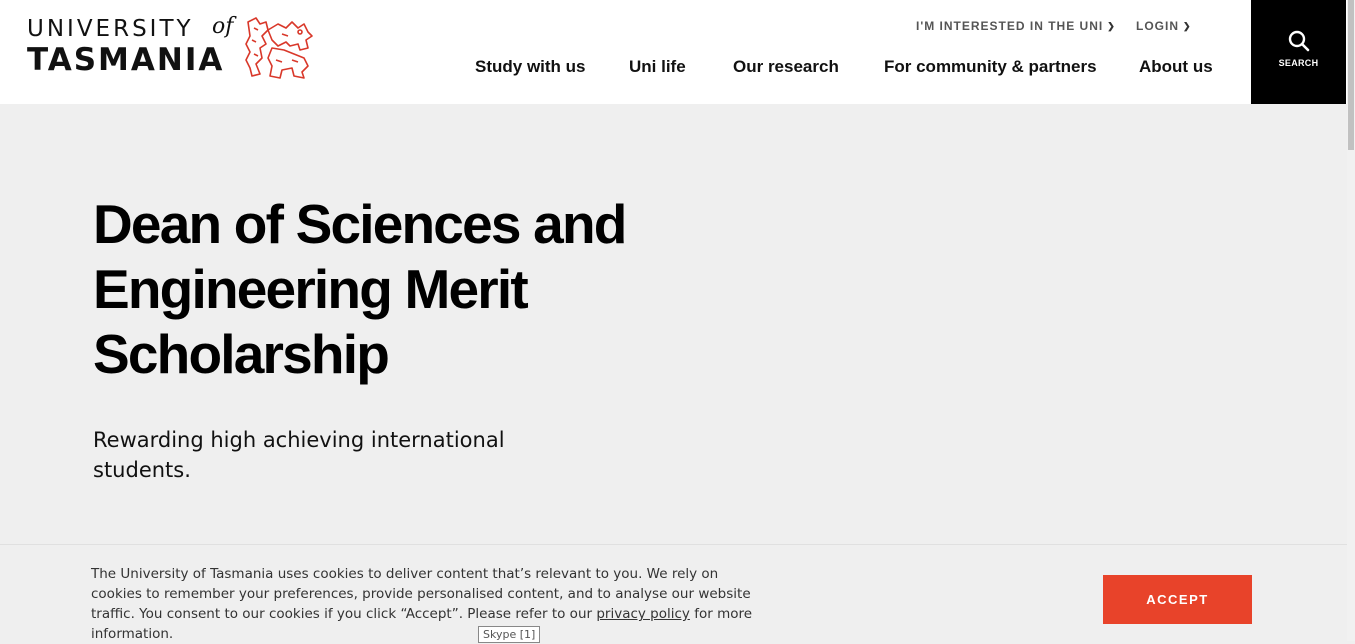 The image size is (1355, 644). I want to click on search-button: SEARCH, so click(1298, 52).